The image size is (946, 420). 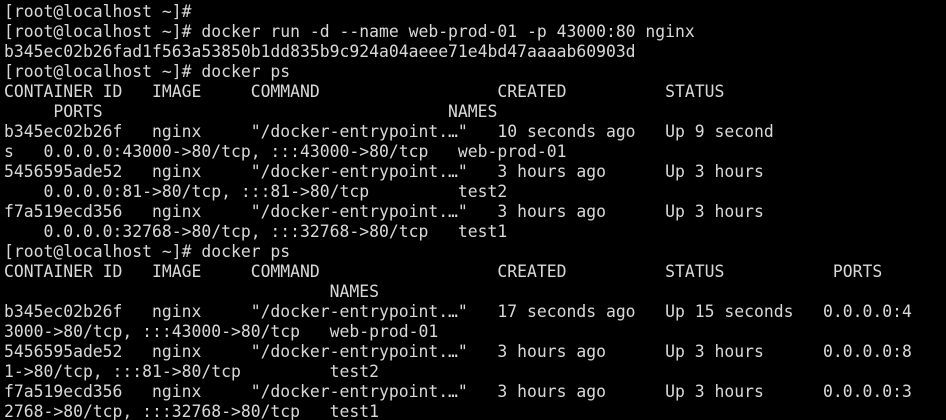 What do you see at coordinates (191, 371) in the screenshot?
I see `terminal-line: 1->80/tcp, :::81->80/tcp test2` at bounding box center [191, 371].